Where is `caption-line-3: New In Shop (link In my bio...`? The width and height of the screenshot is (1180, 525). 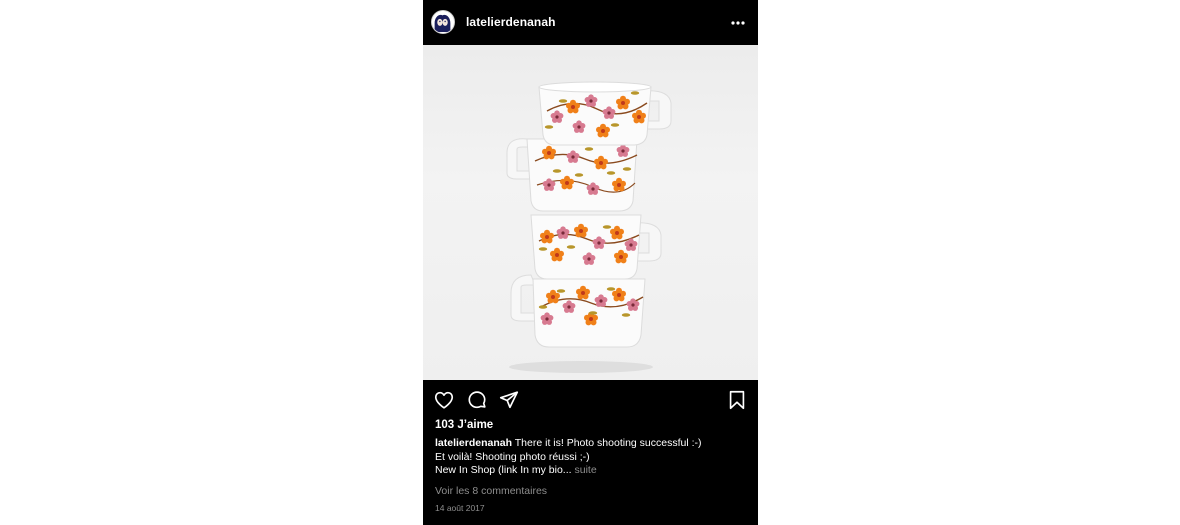 caption-line-3: New In Shop (link In my bio... is located at coordinates (503, 470).